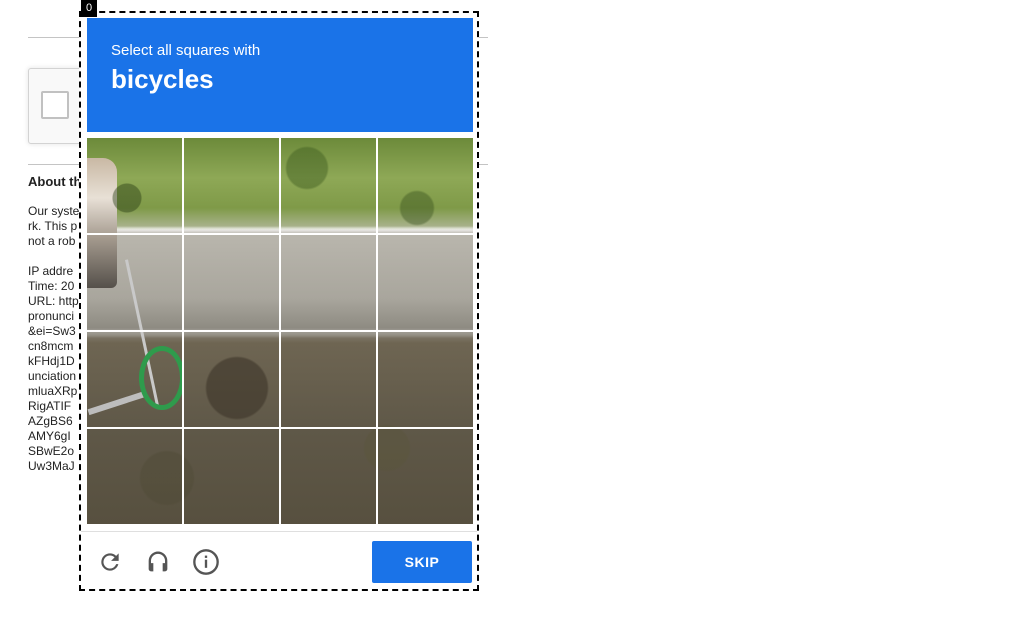  Describe the element at coordinates (110, 562) in the screenshot. I see `reload-icon` at that location.